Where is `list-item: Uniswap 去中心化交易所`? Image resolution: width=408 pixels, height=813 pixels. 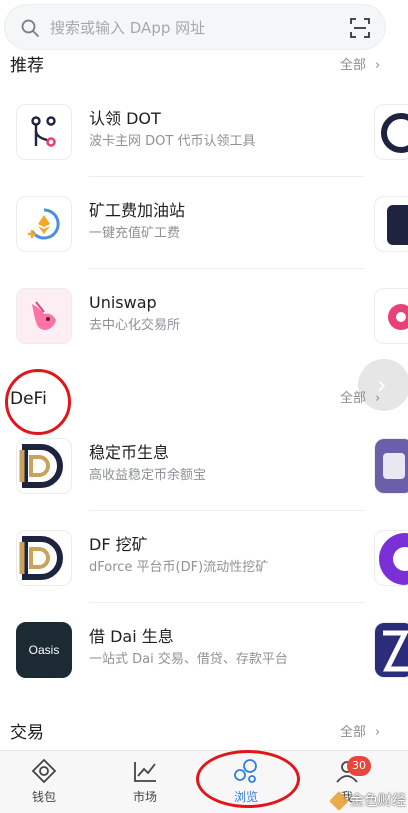
list-item: Uniswap 去中心化交易所 is located at coordinates (185, 334).